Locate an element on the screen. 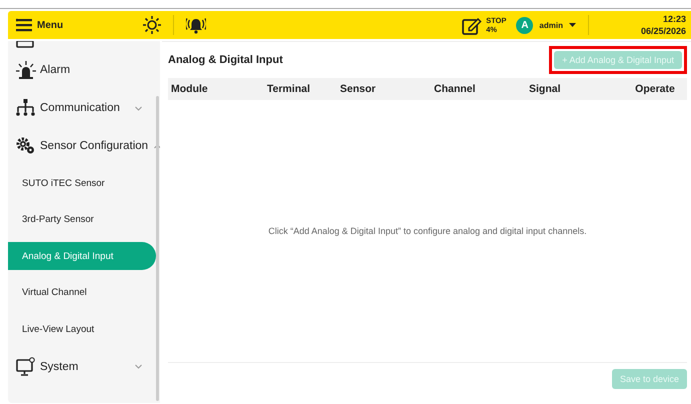 Image resolution: width=691 pixels, height=404 pixels. panel-title: Analog & Digital Input is located at coordinates (225, 60).